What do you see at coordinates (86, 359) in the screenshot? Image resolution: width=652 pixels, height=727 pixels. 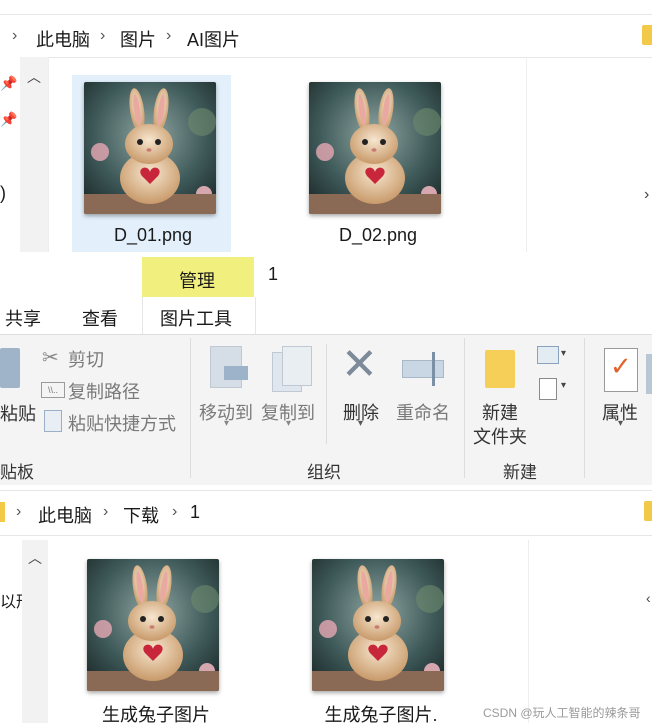 I see `cut-button: 剪切` at bounding box center [86, 359].